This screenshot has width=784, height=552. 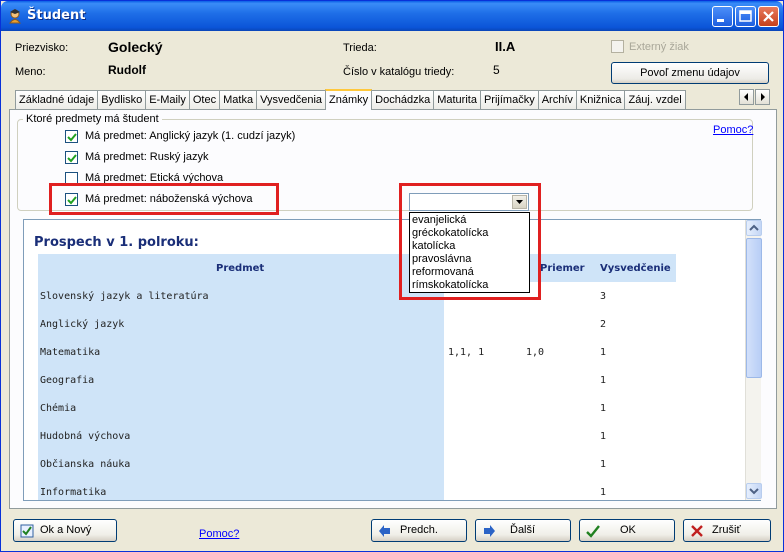 What do you see at coordinates (733, 130) in the screenshot?
I see `subjects-help-link: Pomoc?` at bounding box center [733, 130].